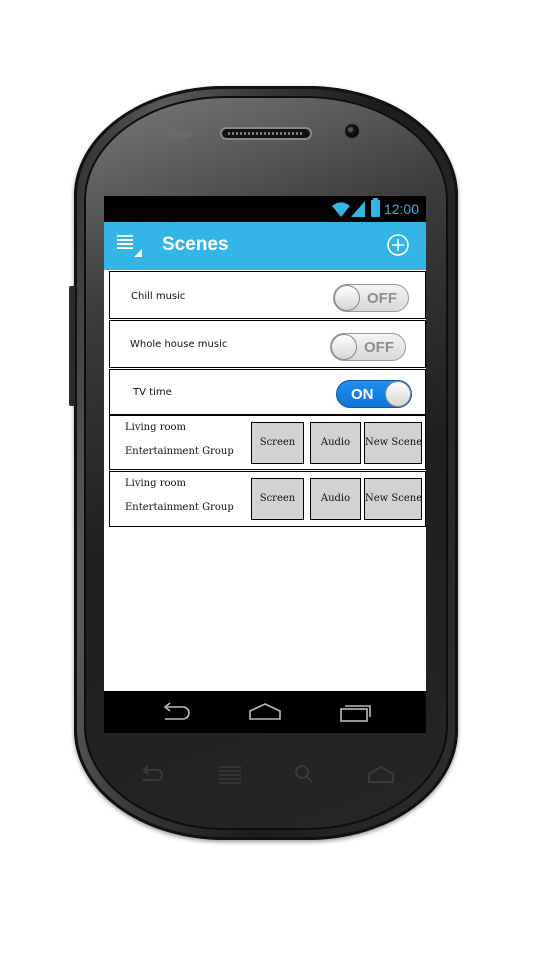 The width and height of the screenshot is (540, 960). Describe the element at coordinates (230, 775) in the screenshot. I see `hardware-menu-icon` at that location.